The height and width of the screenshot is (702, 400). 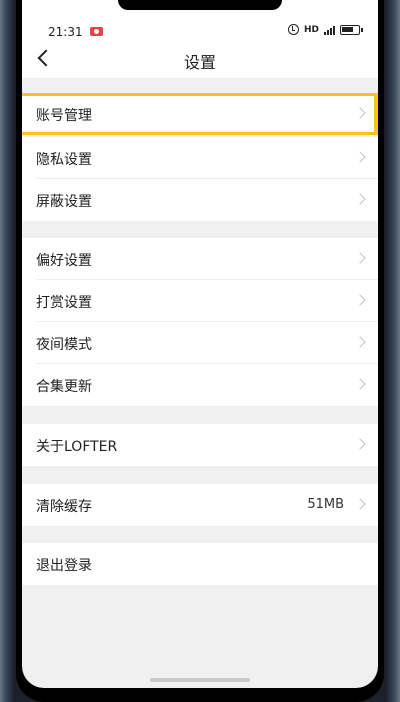 I want to click on row-label: 账号管理, so click(x=64, y=116).